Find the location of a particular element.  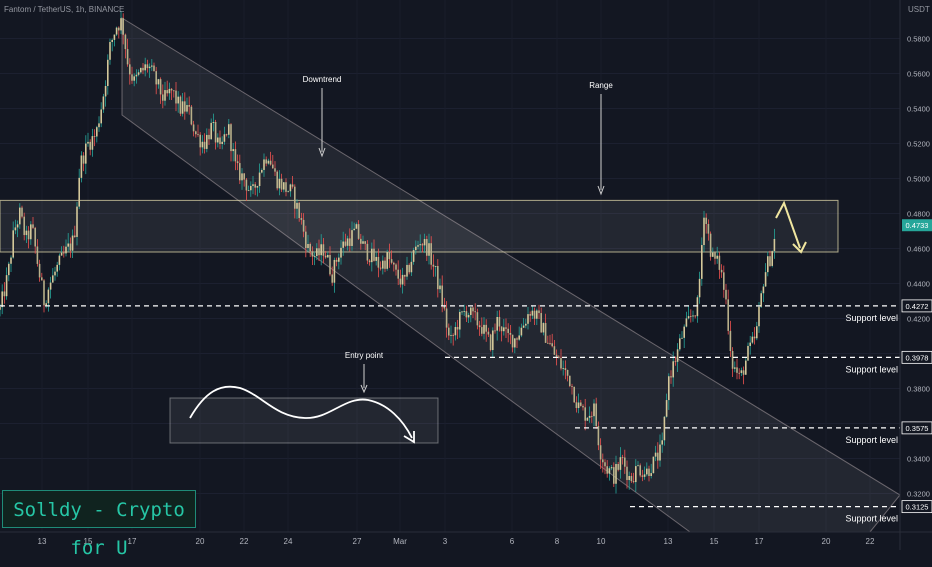

time-tick-label: 10 is located at coordinates (601, 541).